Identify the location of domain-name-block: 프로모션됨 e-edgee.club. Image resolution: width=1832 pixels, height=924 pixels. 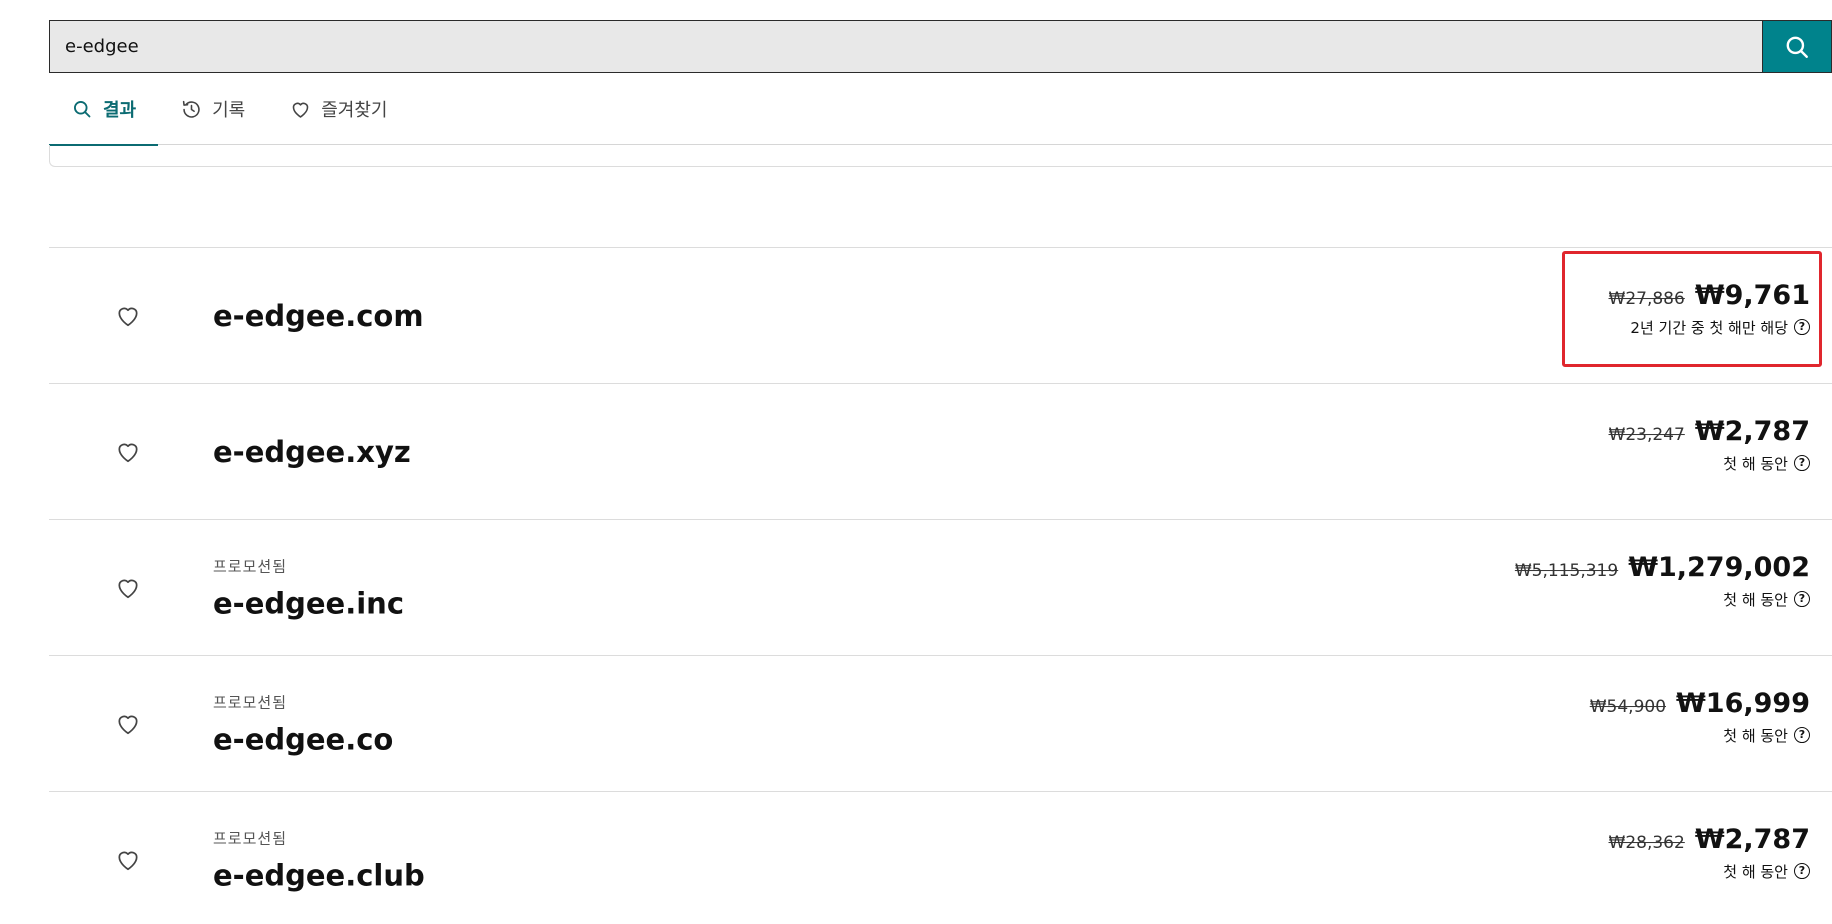
(319, 859).